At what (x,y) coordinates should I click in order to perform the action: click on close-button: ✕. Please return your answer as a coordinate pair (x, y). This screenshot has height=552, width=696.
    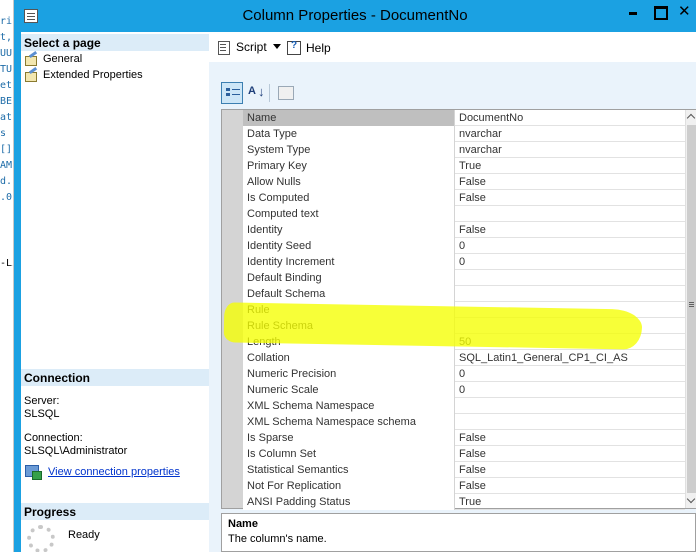
    Looking at the image, I should click on (684, 11).